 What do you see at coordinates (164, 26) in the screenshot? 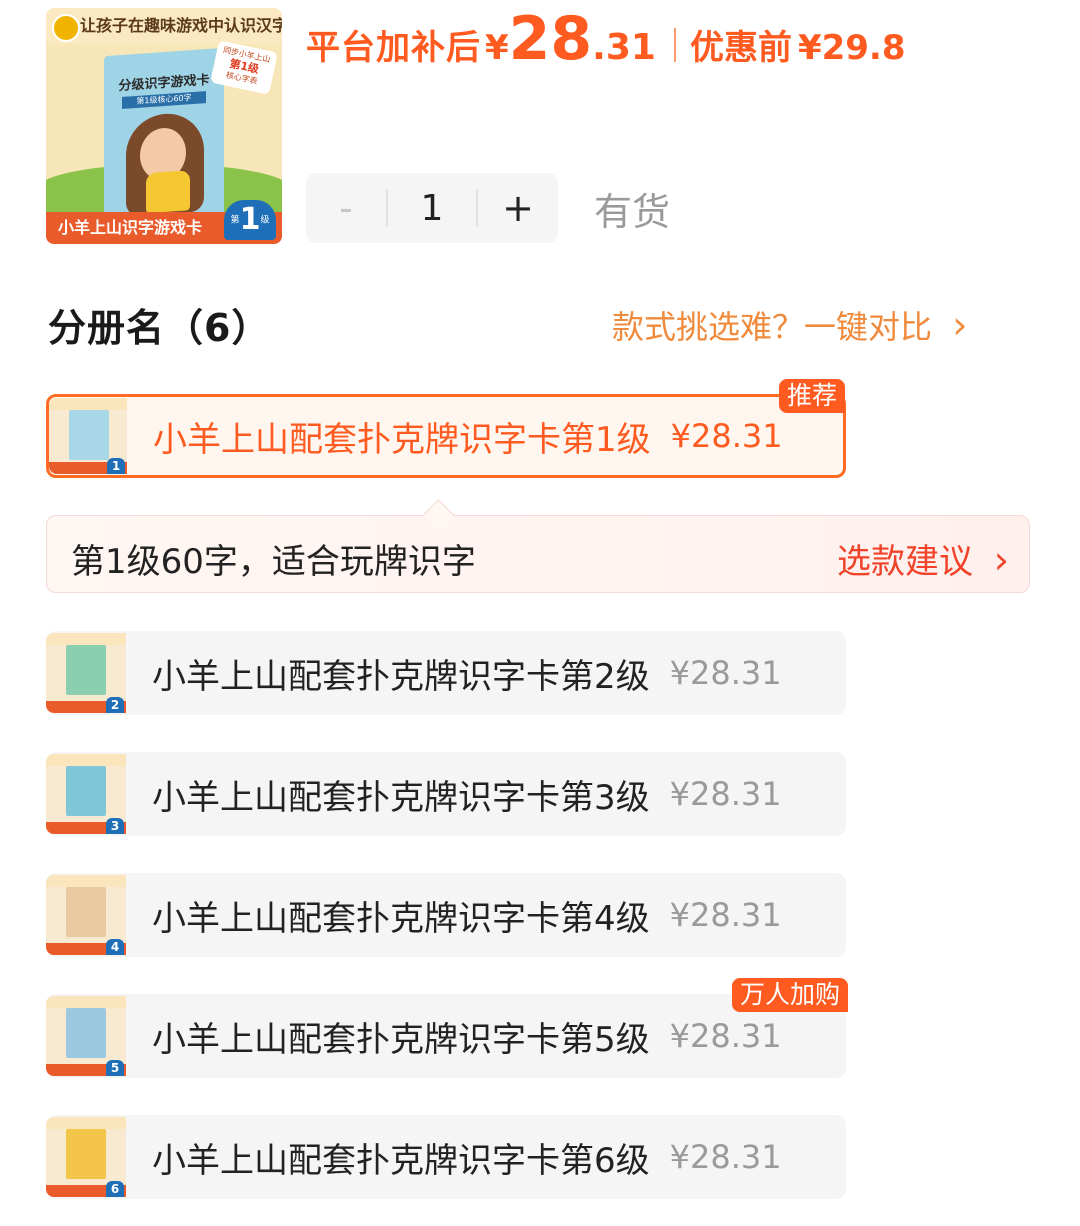
I see `thumbnail-caption-top: 让孩子在趣味游戏中认识汉字` at bounding box center [164, 26].